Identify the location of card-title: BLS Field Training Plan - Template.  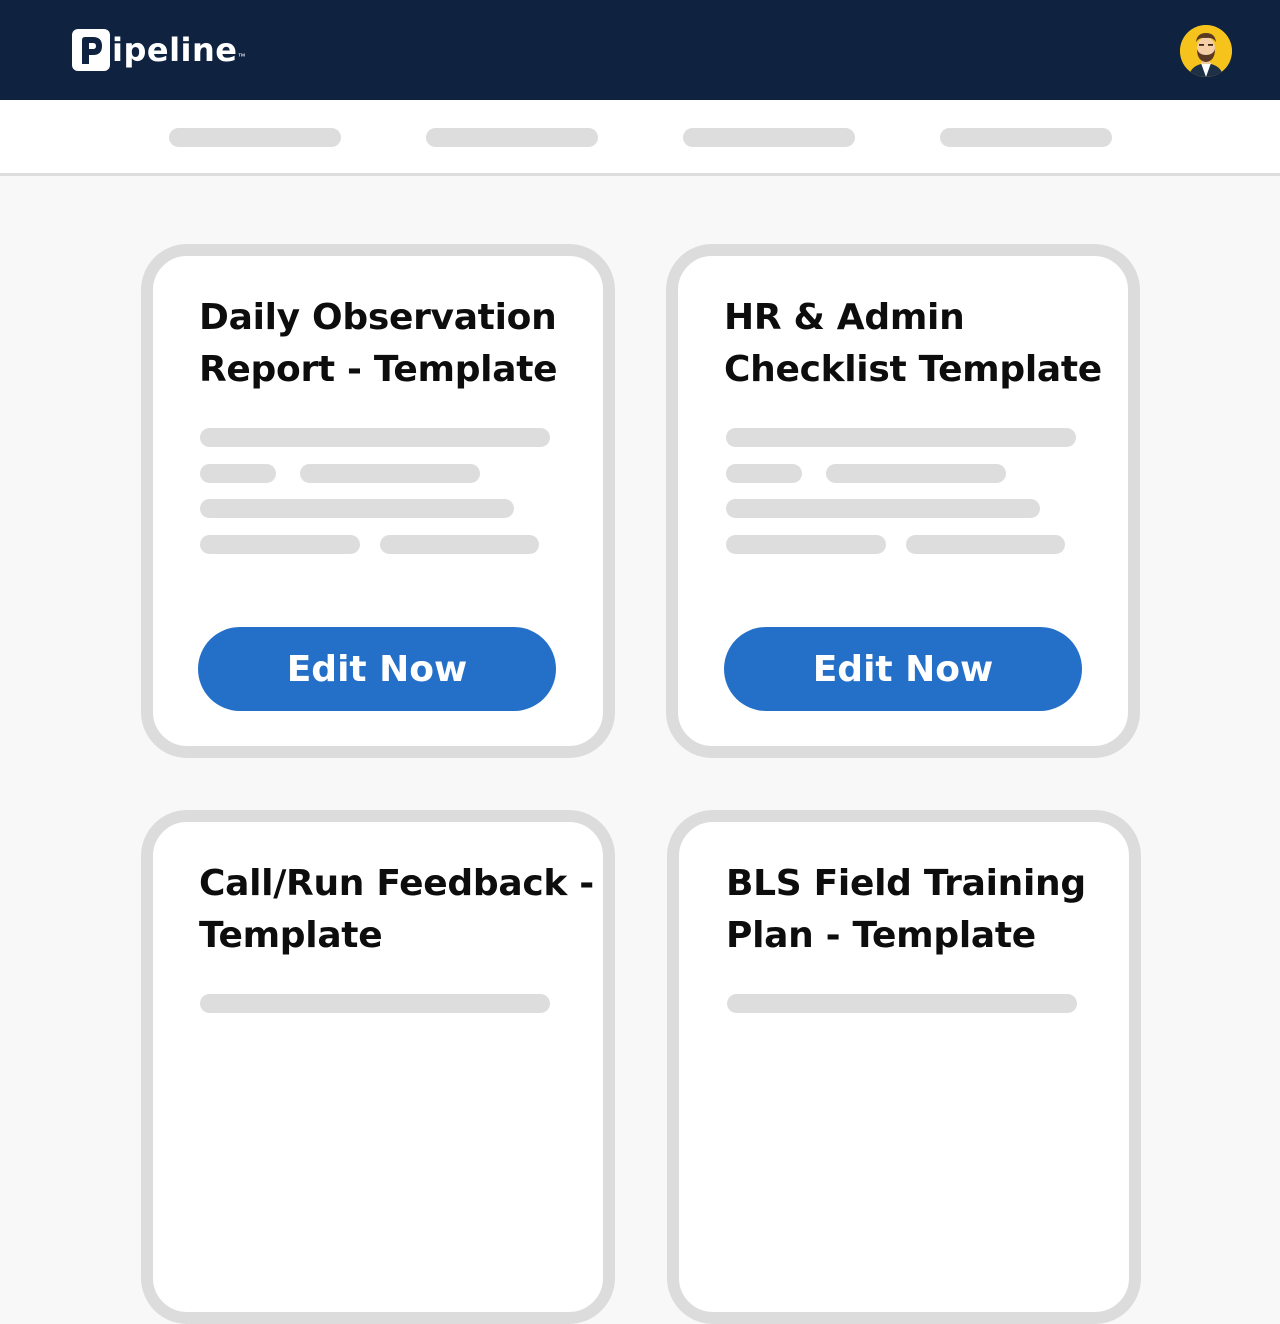
(916, 910).